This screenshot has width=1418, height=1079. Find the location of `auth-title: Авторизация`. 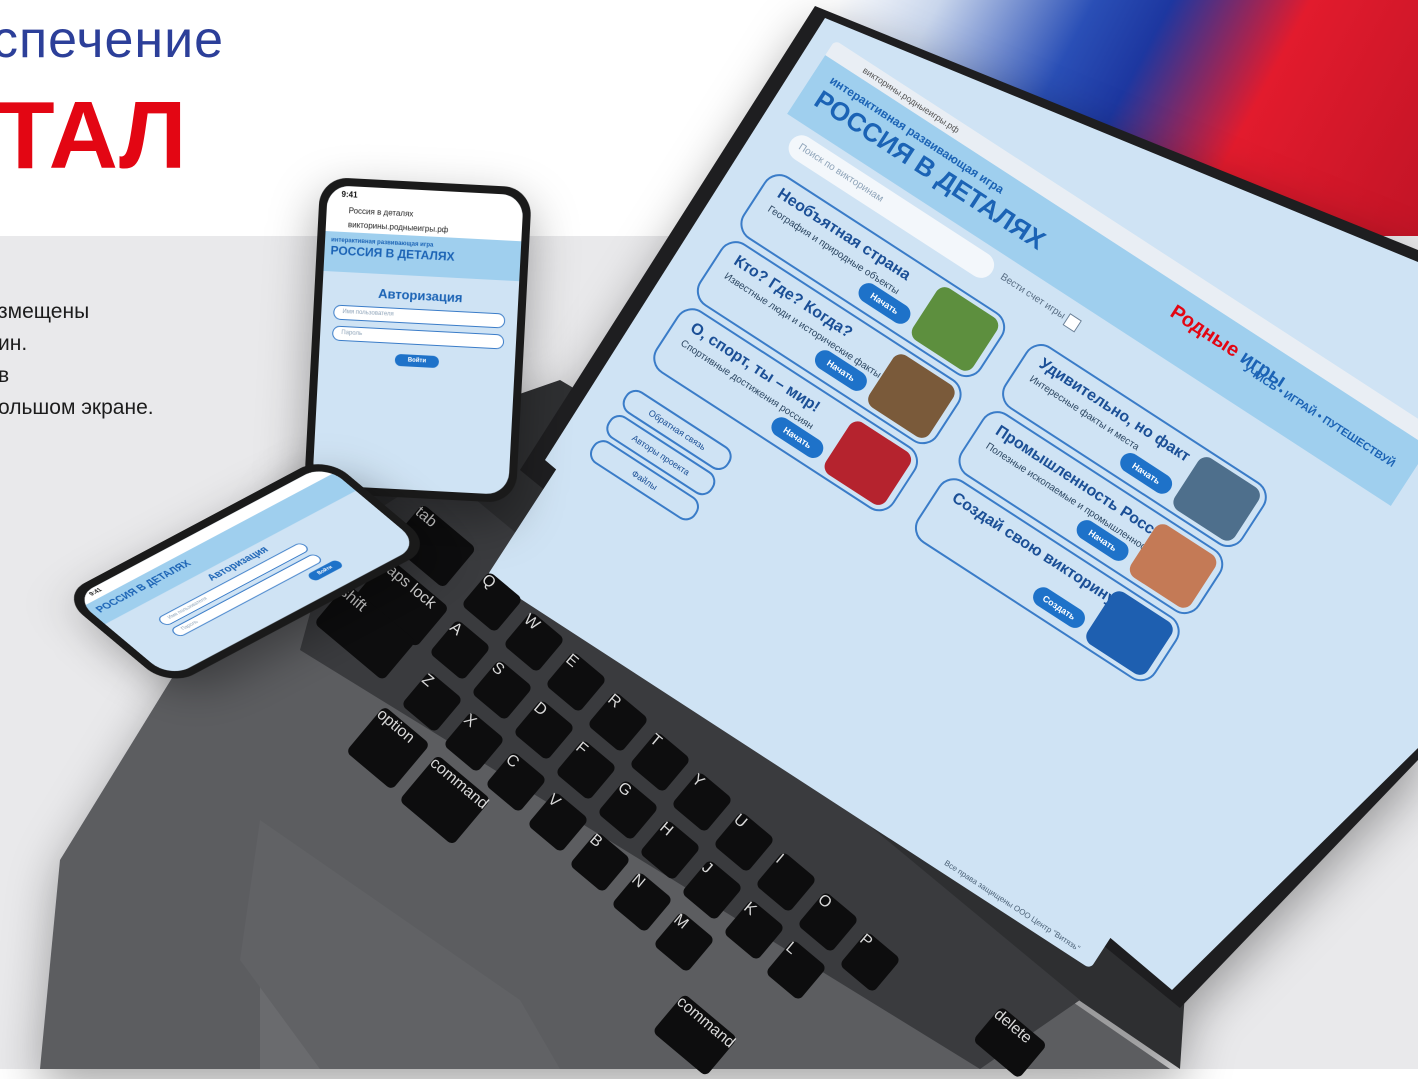

auth-title: Авторизация is located at coordinates (420, 295).